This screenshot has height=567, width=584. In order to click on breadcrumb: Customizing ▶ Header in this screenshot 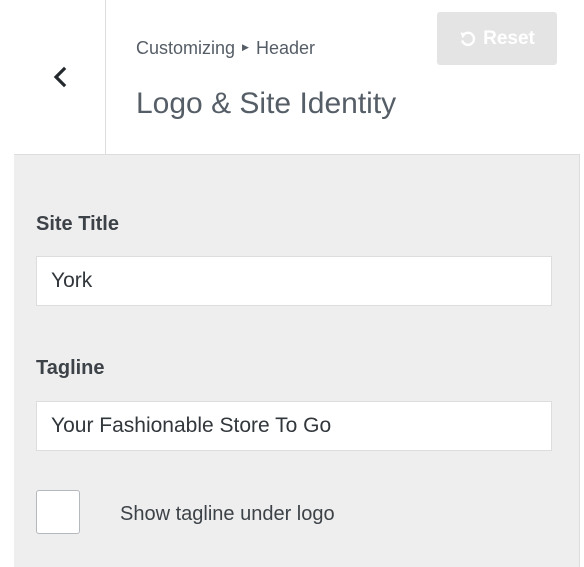, I will do `click(225, 48)`.